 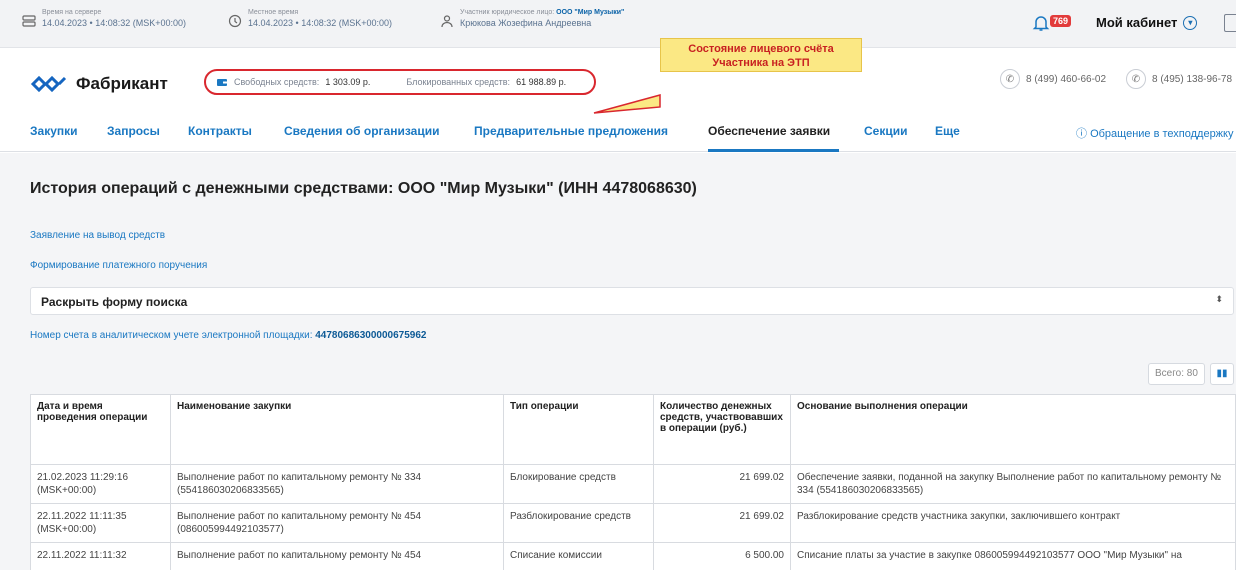 I want to click on search-form-toggle: Раскрыть форму поиска ⬍, so click(x=632, y=301).